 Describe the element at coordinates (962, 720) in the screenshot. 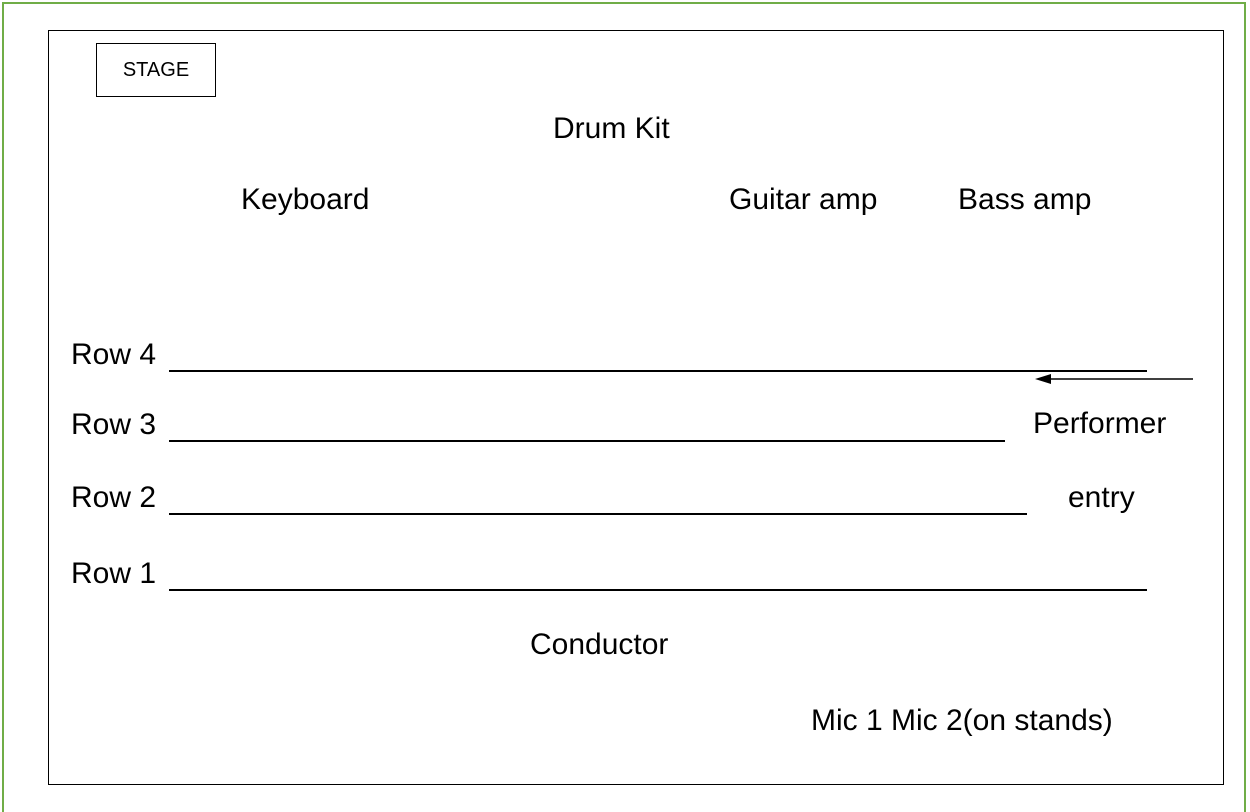

I see `mics-label: Mic 1 Mic 2(on stands)` at that location.